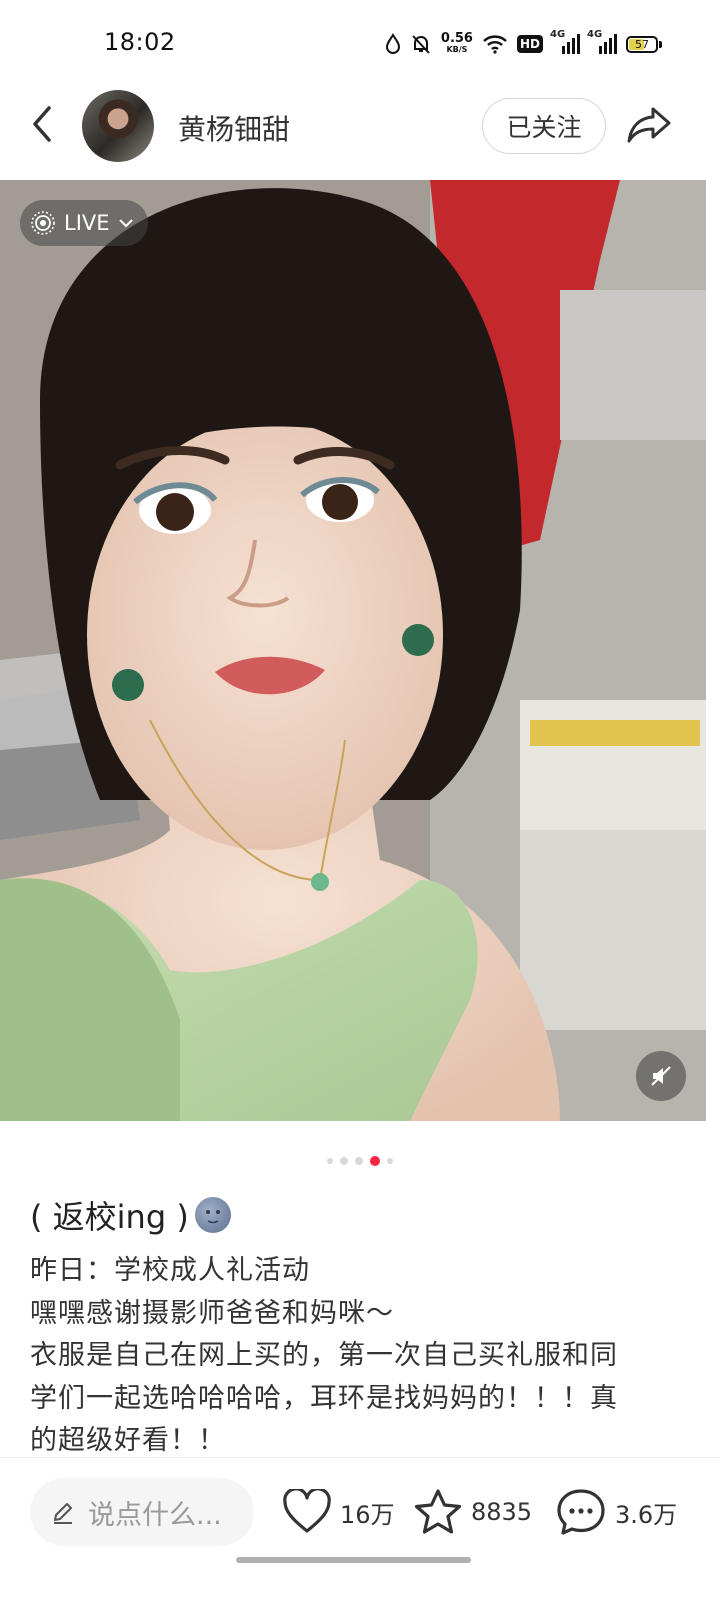 Image resolution: width=720 pixels, height=1600 pixels. Describe the element at coordinates (338, 1512) in the screenshot. I see `like-button: 16万` at that location.